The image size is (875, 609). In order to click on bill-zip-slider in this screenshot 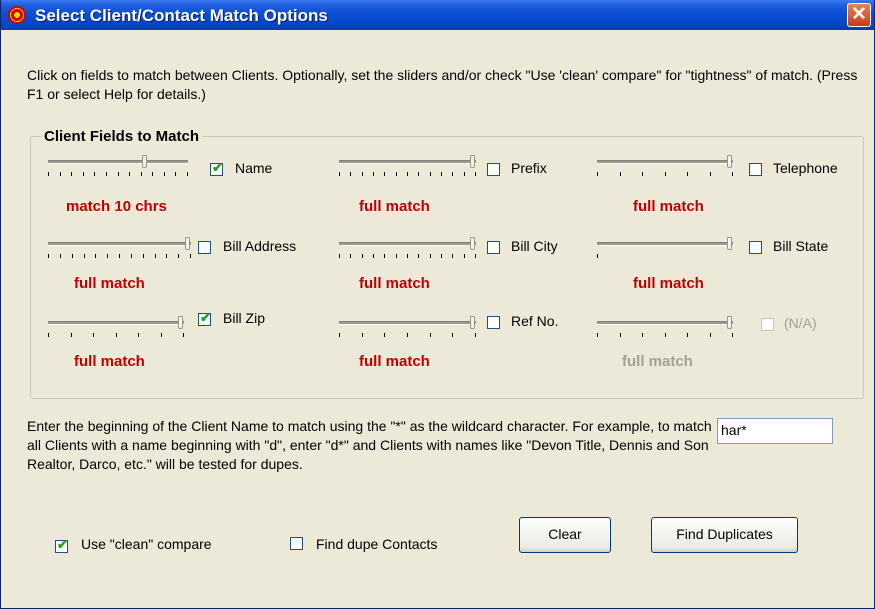, I will do `click(120, 327)`.